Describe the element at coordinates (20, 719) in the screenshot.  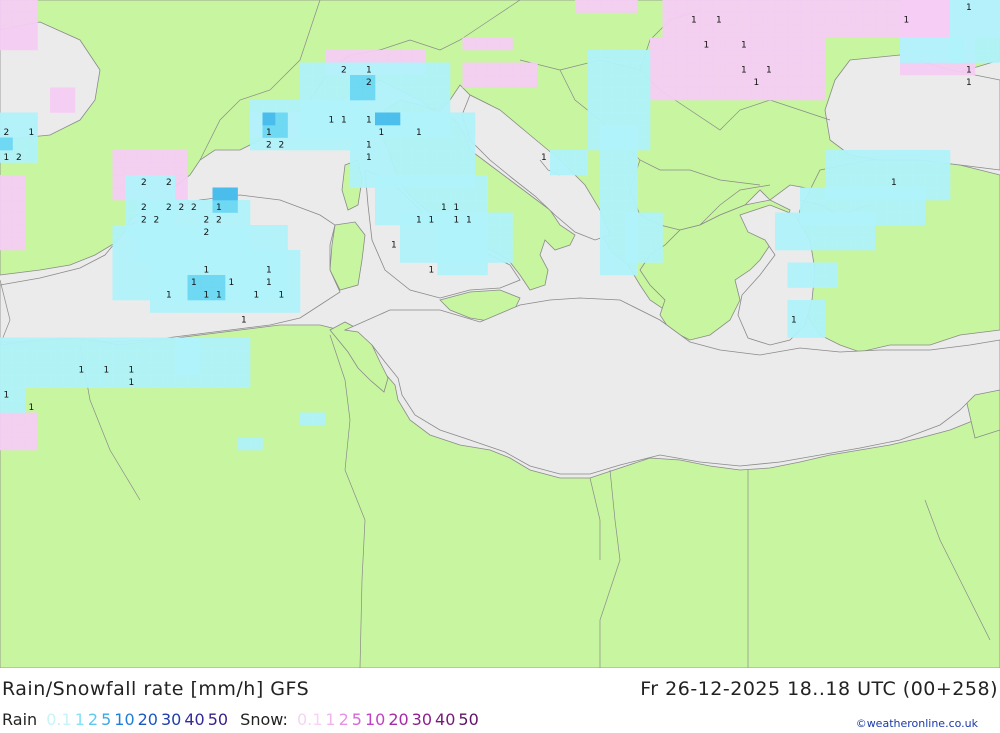
I see `legend-rain-label: Rain` at that location.